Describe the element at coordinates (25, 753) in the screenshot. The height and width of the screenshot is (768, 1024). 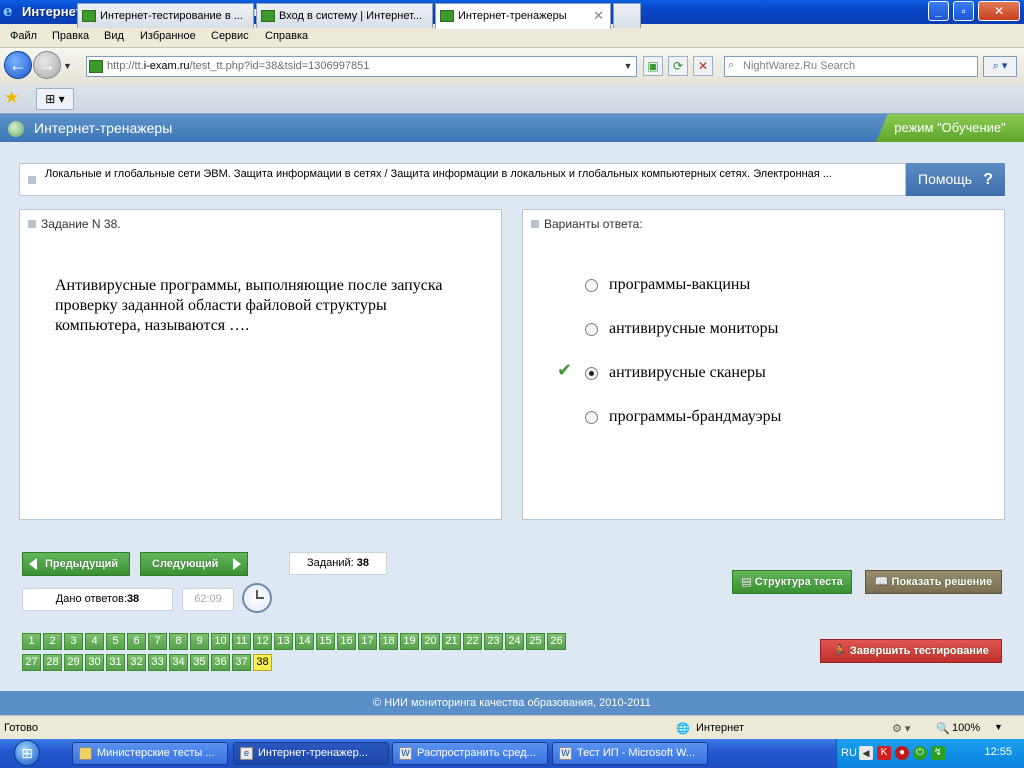
I see `start-button: ⊞` at that location.